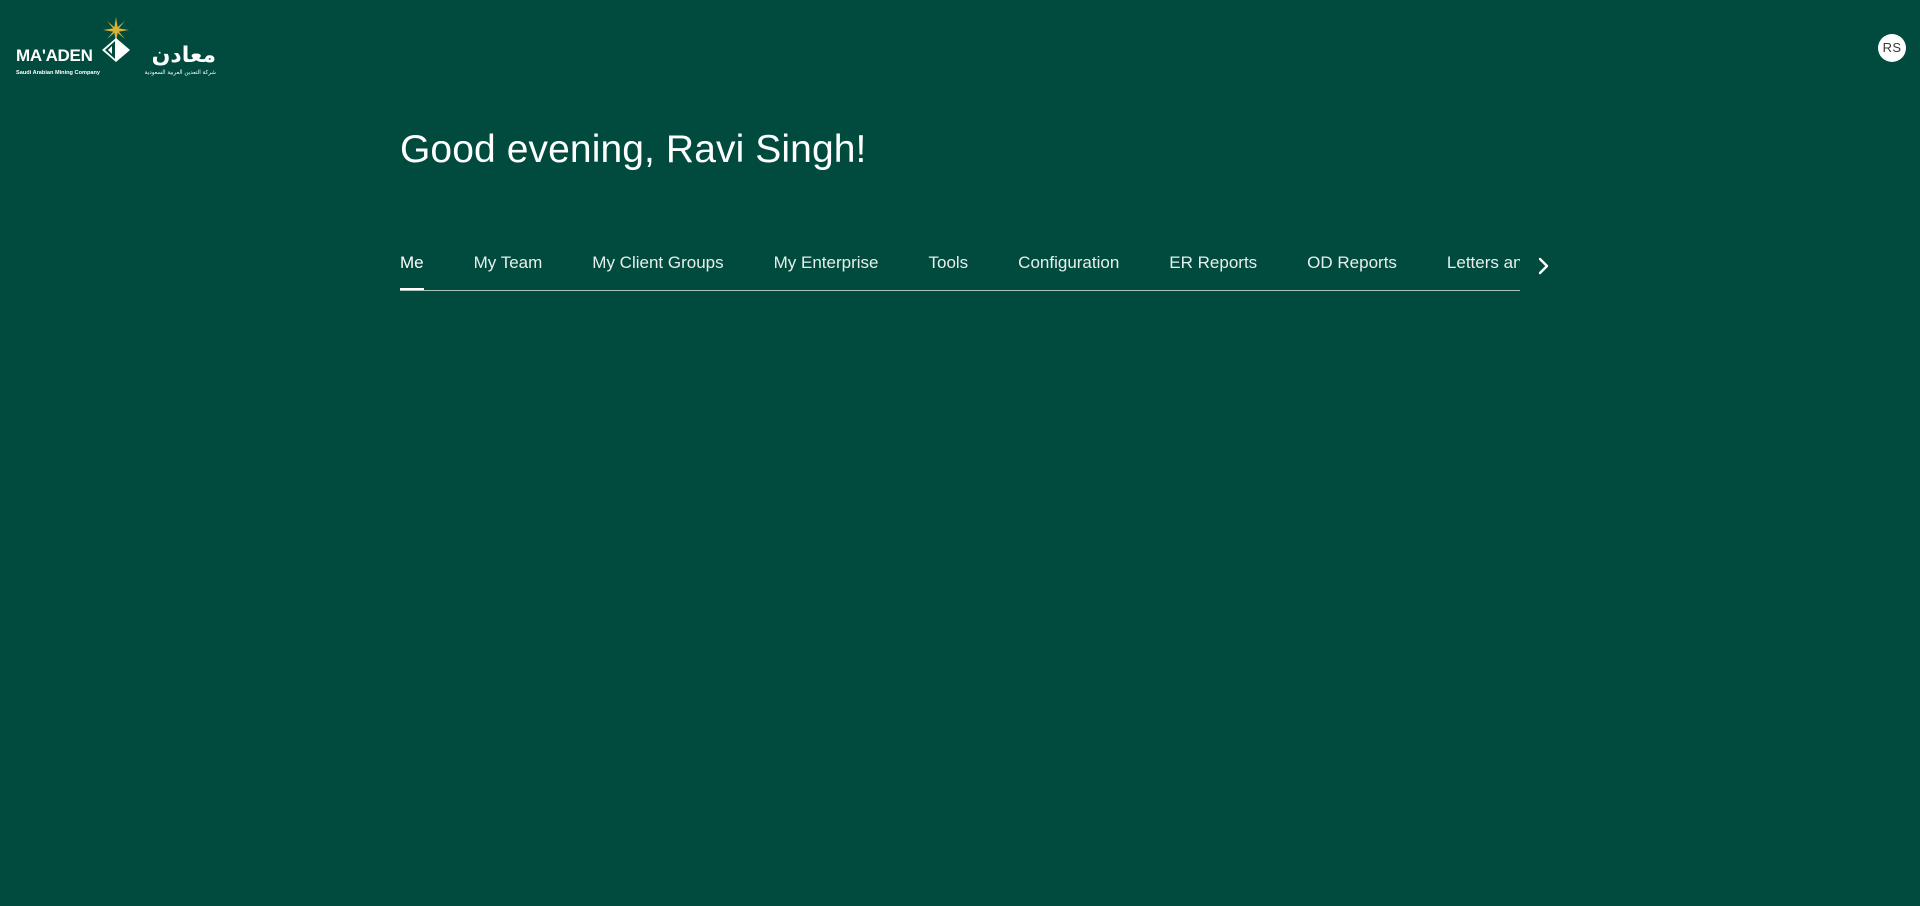  I want to click on logo-diamond-icon, so click(116, 50).